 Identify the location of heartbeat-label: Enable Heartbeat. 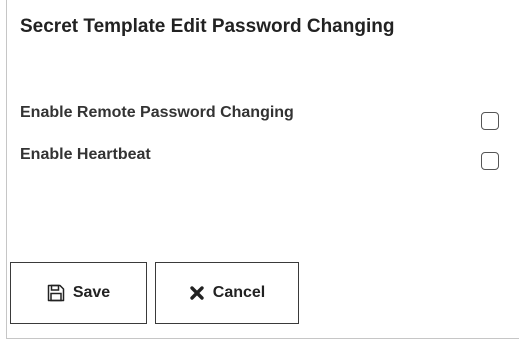
(85, 154).